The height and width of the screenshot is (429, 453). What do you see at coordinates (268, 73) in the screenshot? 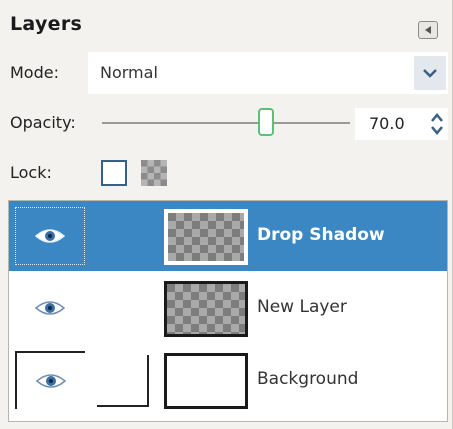
I see `mode-select: Normal` at bounding box center [268, 73].